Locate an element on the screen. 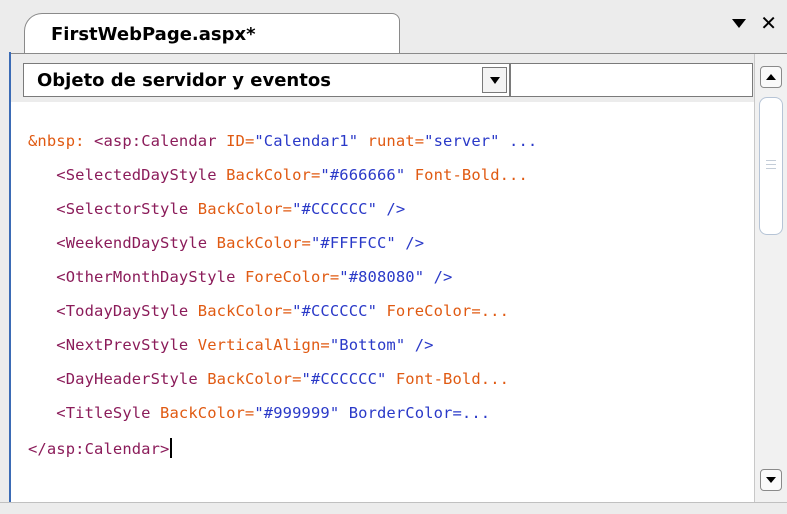  code-token: <DayHeaderStyle is located at coordinates (118, 379).